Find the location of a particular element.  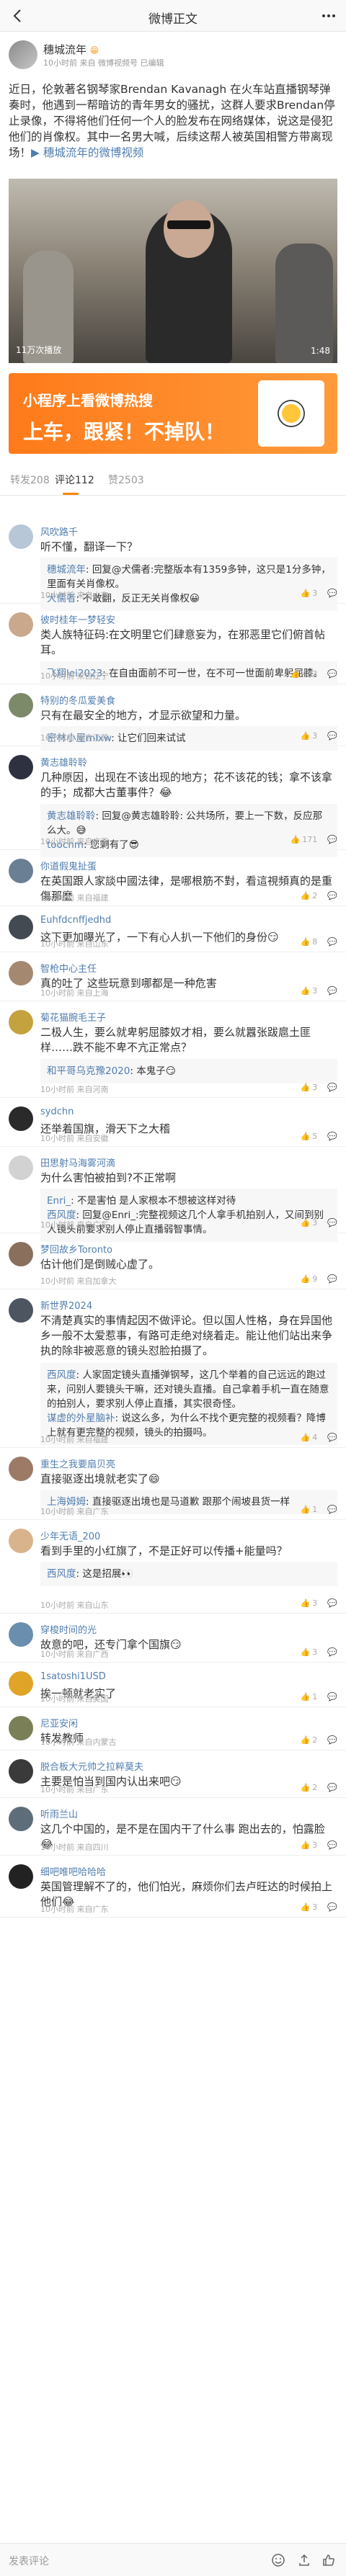

comment-author: sydchn is located at coordinates (57, 1111).